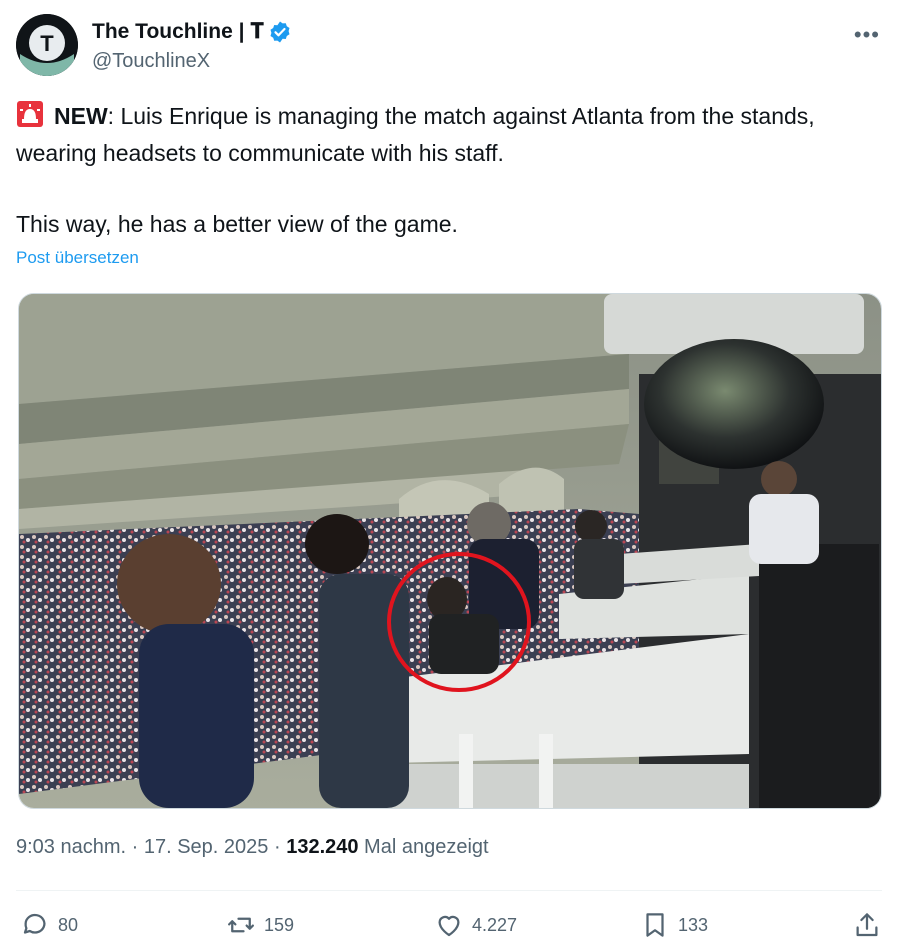 The height and width of the screenshot is (950, 900). What do you see at coordinates (30, 114) in the screenshot?
I see `rotating-light-icon` at bounding box center [30, 114].